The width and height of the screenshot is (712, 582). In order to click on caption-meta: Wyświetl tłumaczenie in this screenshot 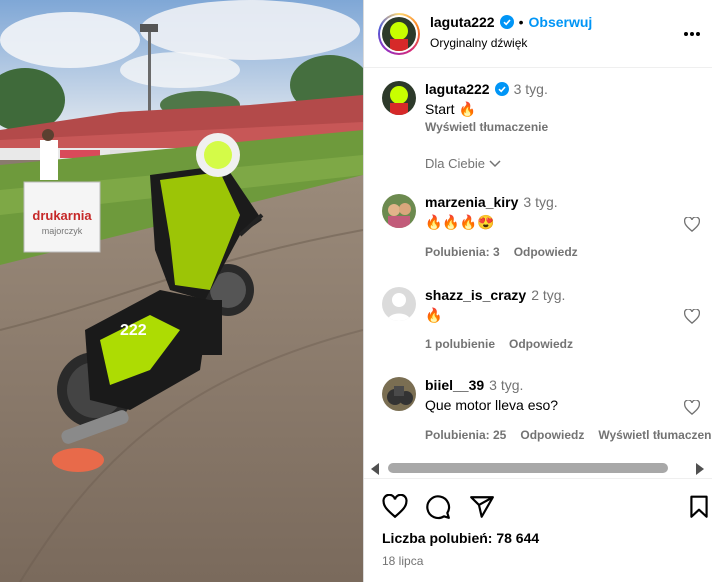, I will do `click(486, 127)`.